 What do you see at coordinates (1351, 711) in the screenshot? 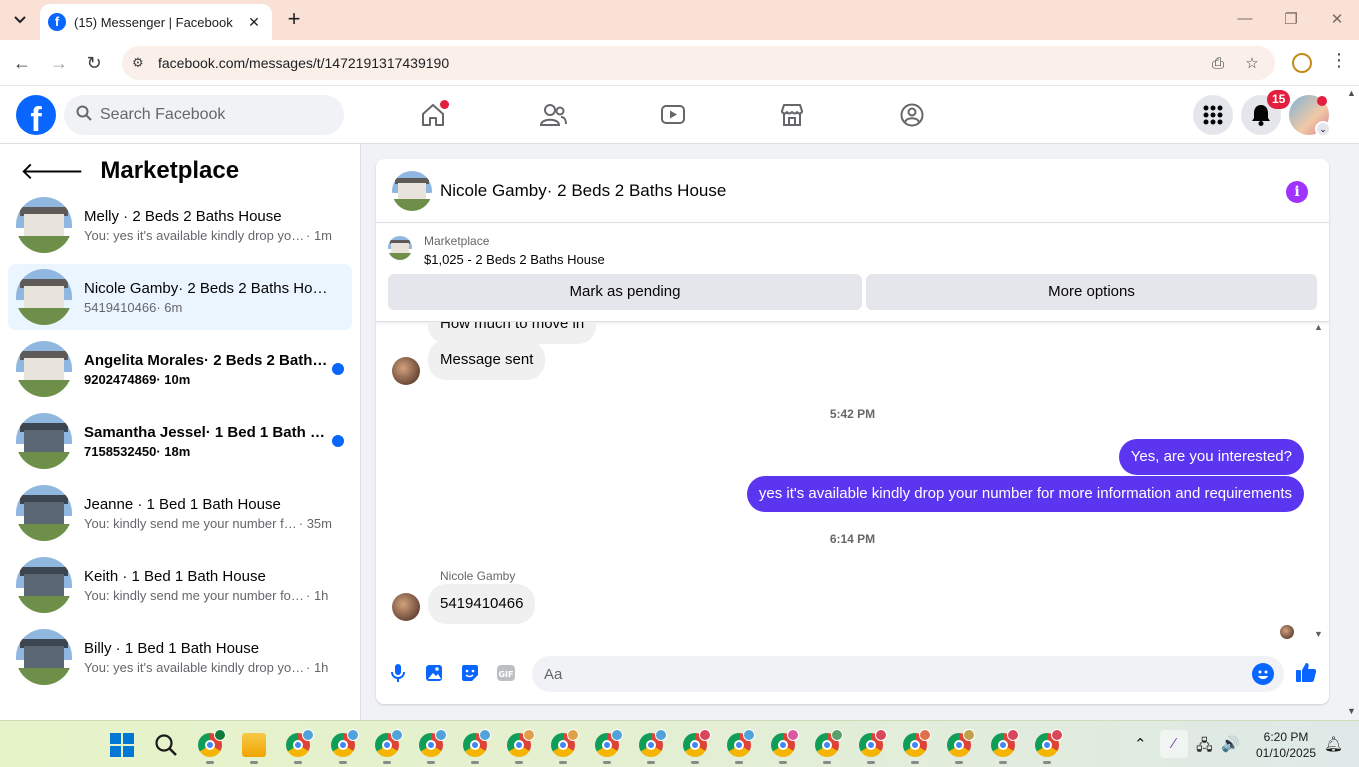
I see `page-scroll-down-arrow: ▼` at bounding box center [1351, 711].